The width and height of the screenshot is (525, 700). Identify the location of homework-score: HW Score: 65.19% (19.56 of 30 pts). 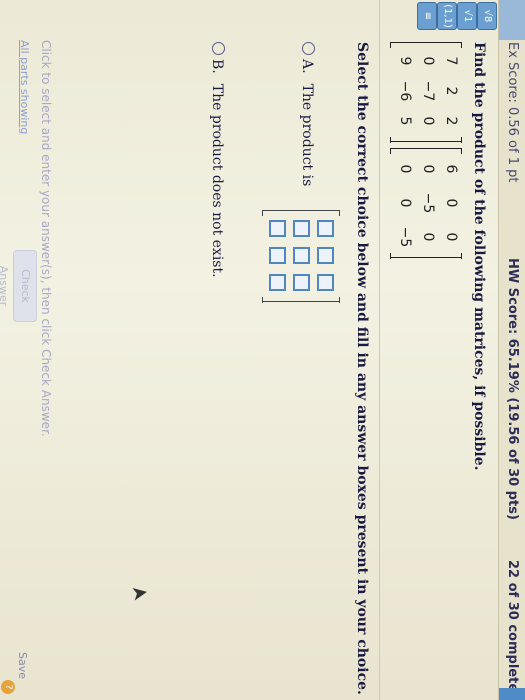
(512, 389).